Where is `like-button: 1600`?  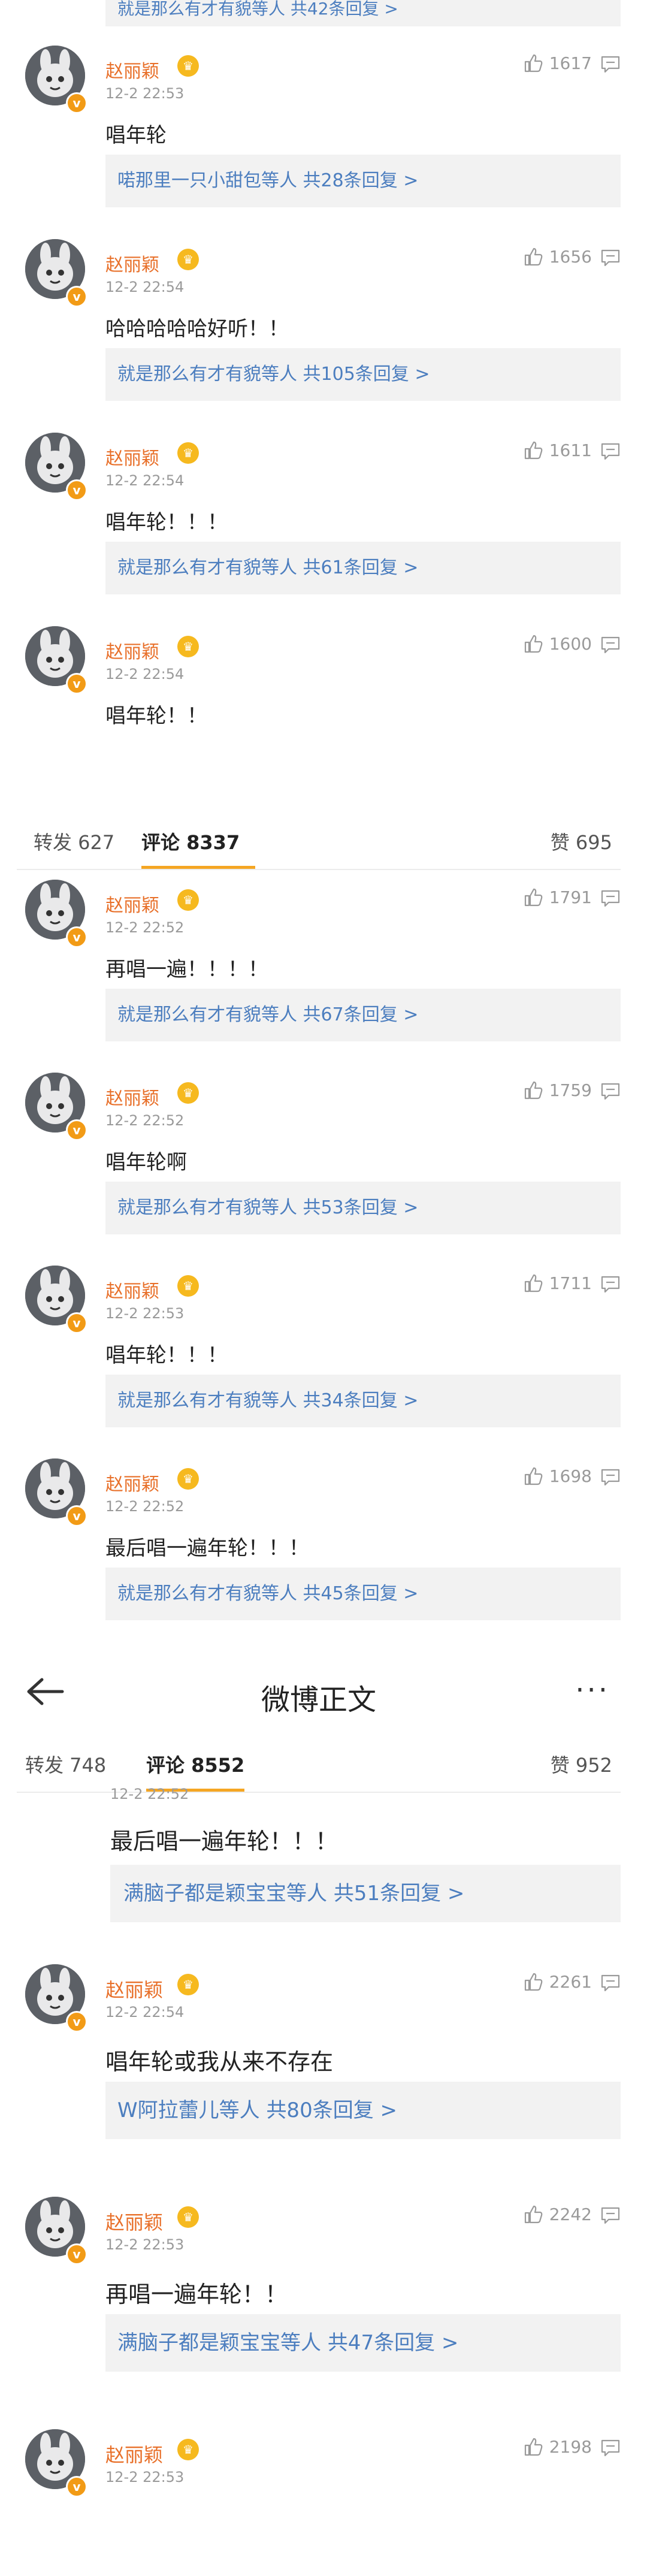
like-button: 1600 is located at coordinates (557, 644).